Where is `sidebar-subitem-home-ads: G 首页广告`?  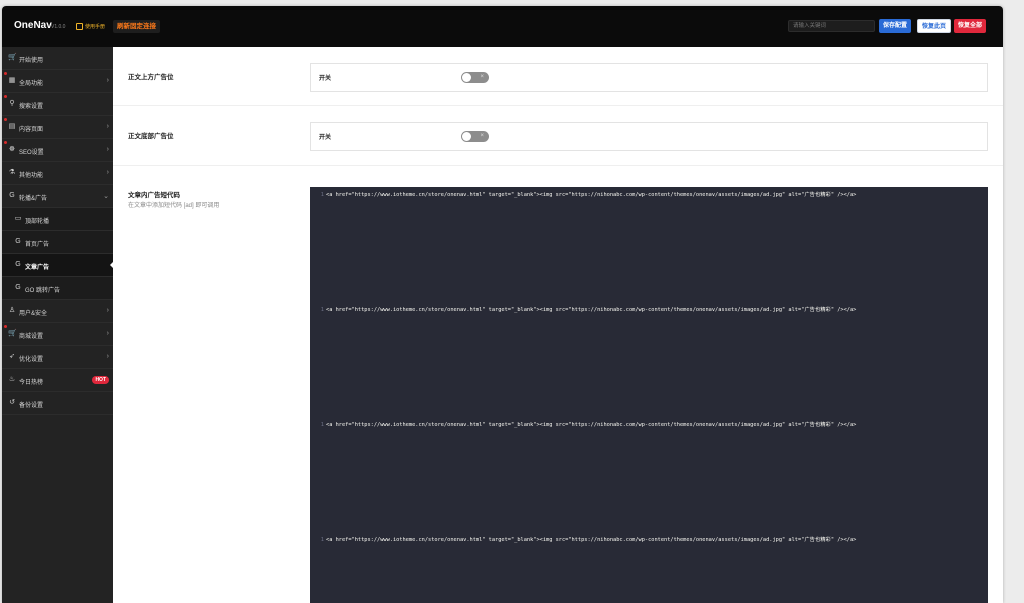
sidebar-subitem-home-ads: G 首页广告 is located at coordinates (57, 242).